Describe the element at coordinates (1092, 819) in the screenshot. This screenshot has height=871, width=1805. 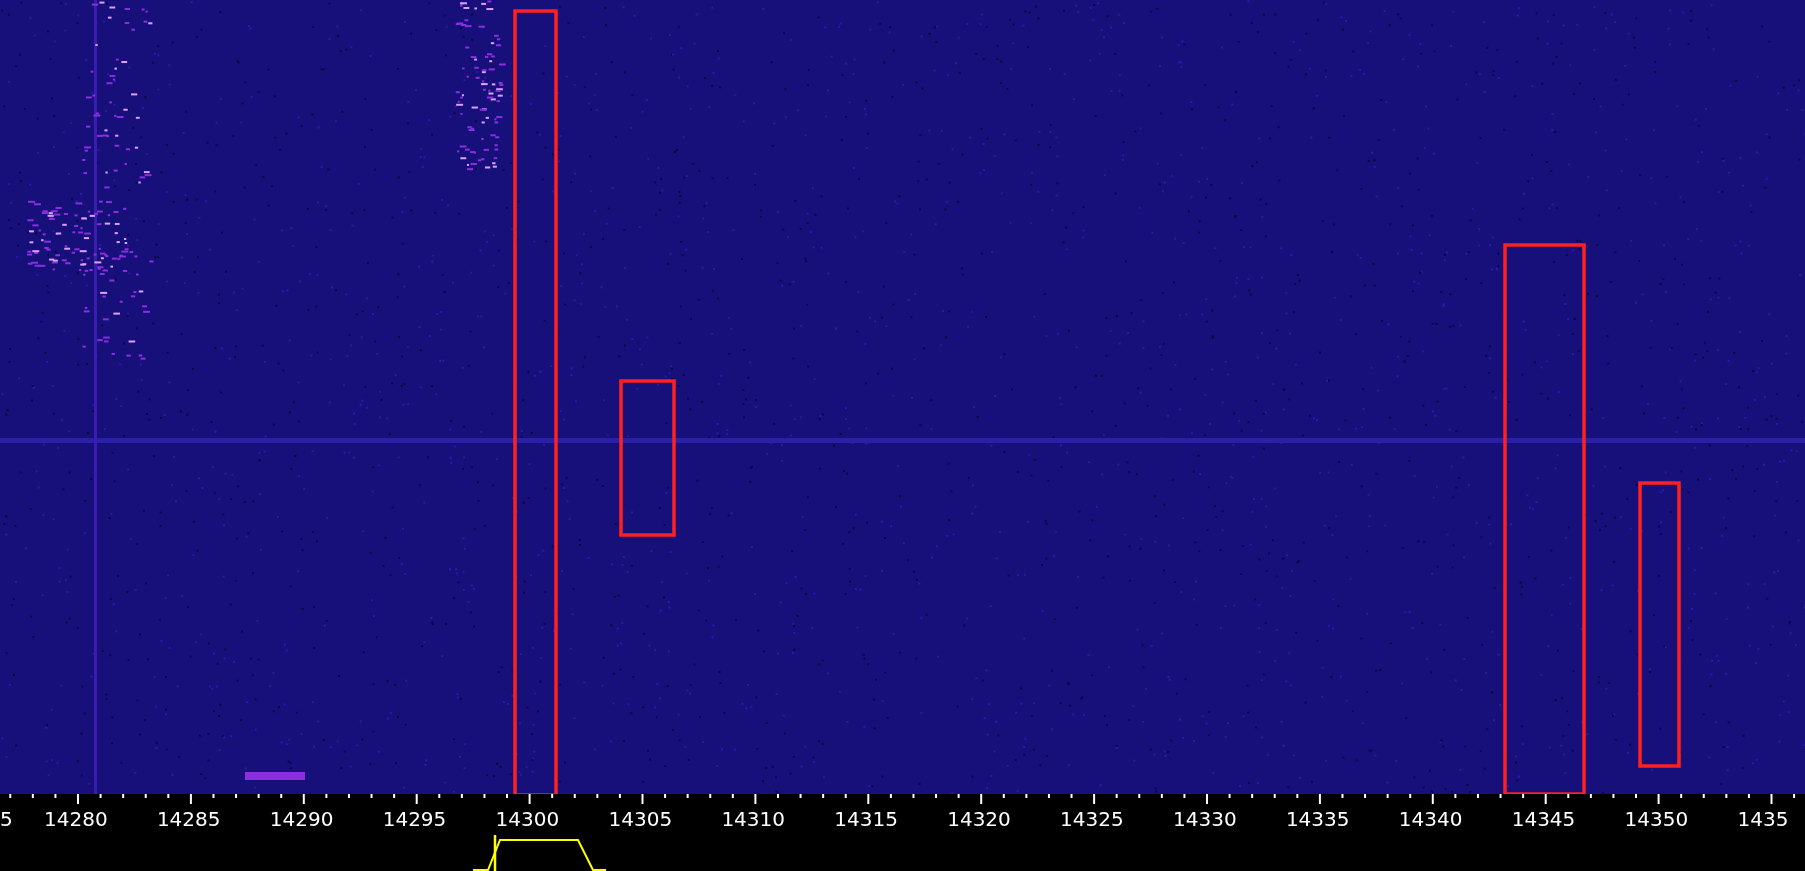
I see `frequency-label: 14325` at that location.